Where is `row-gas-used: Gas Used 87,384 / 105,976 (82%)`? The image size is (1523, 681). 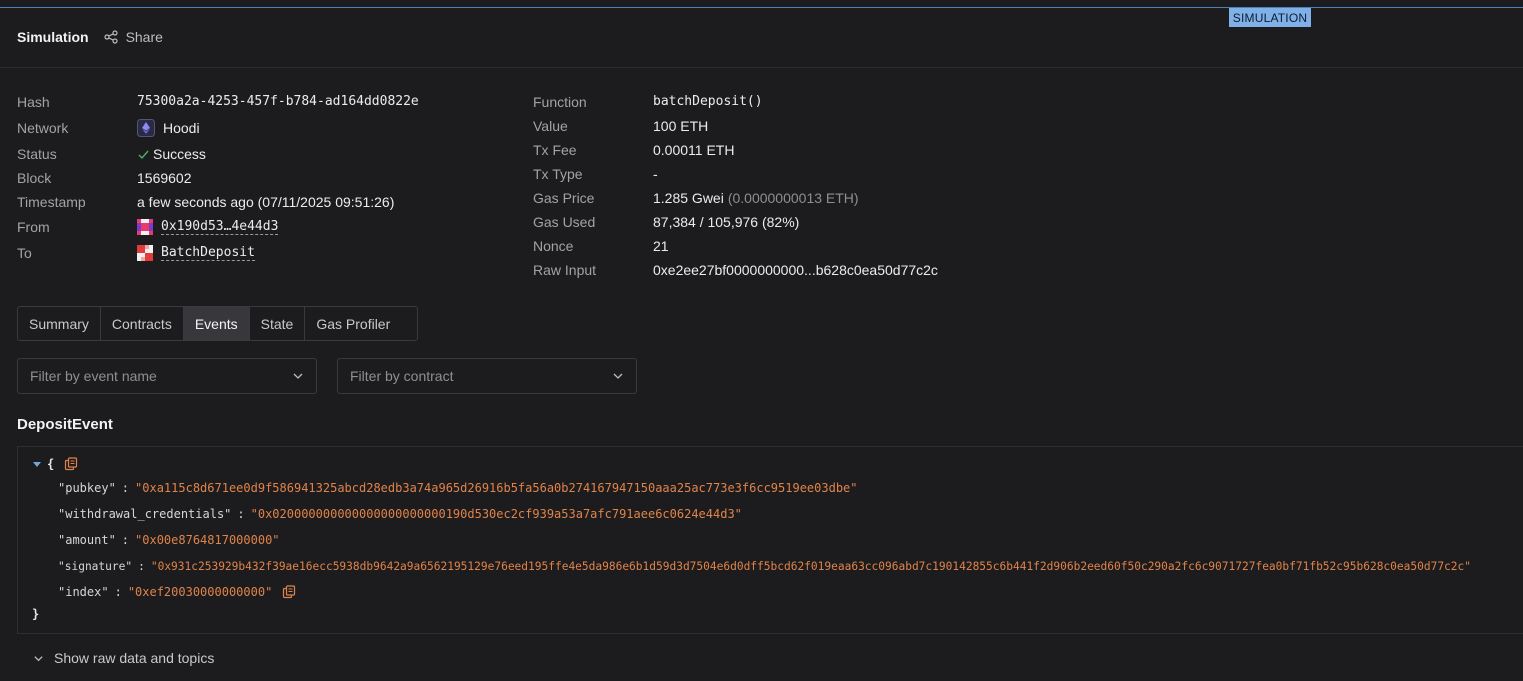
row-gas-used: Gas Used 87,384 / 105,976 (82%) is located at coordinates (735, 222).